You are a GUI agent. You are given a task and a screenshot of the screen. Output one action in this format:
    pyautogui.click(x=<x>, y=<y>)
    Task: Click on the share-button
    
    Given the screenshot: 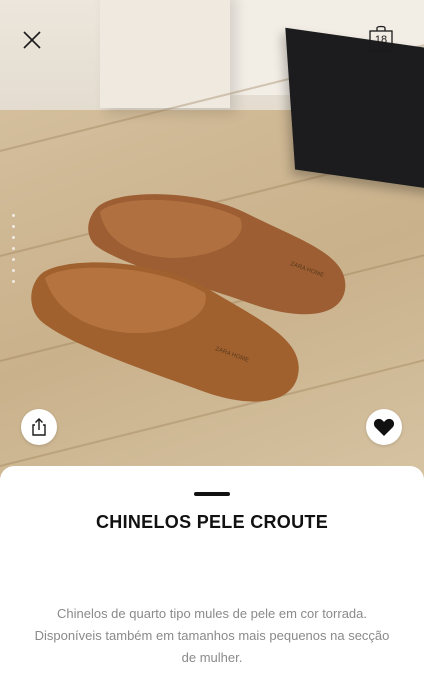 What is the action you would take?
    pyautogui.click(x=39, y=427)
    